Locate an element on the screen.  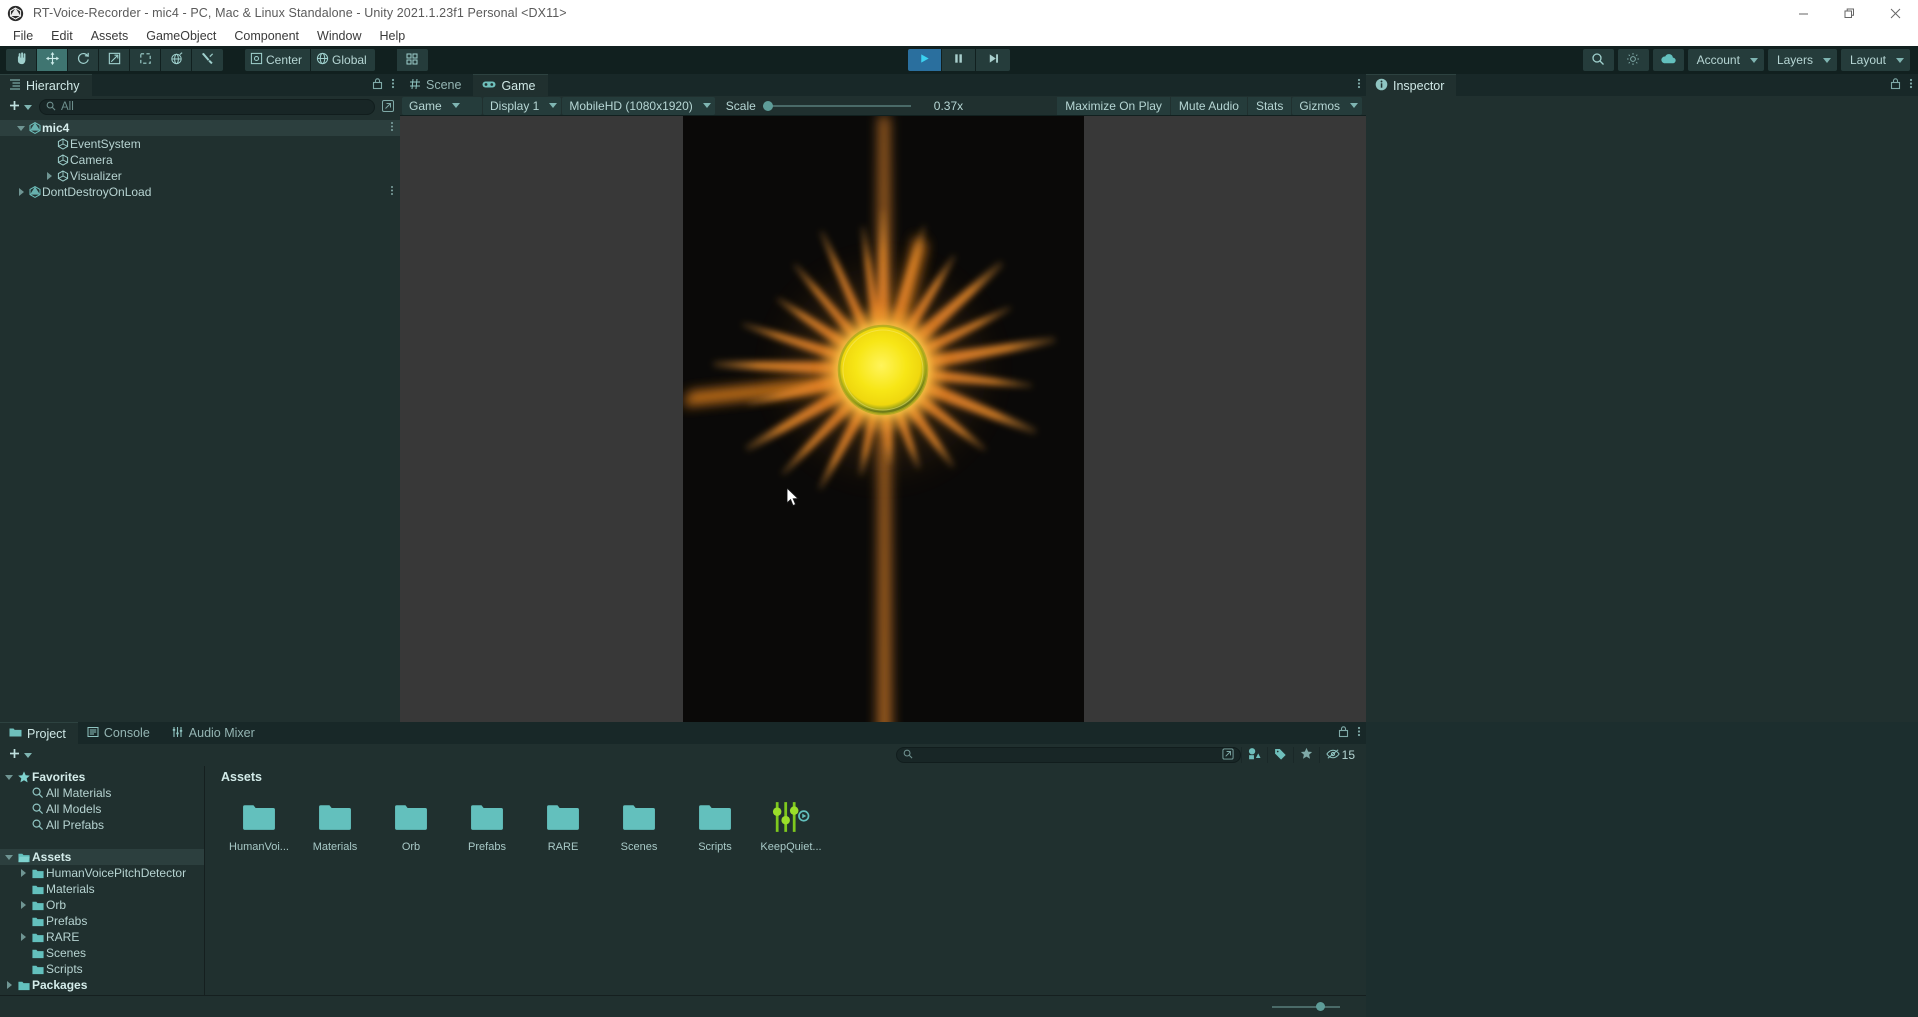
search-filter-icon is located at coordinates (388, 107).